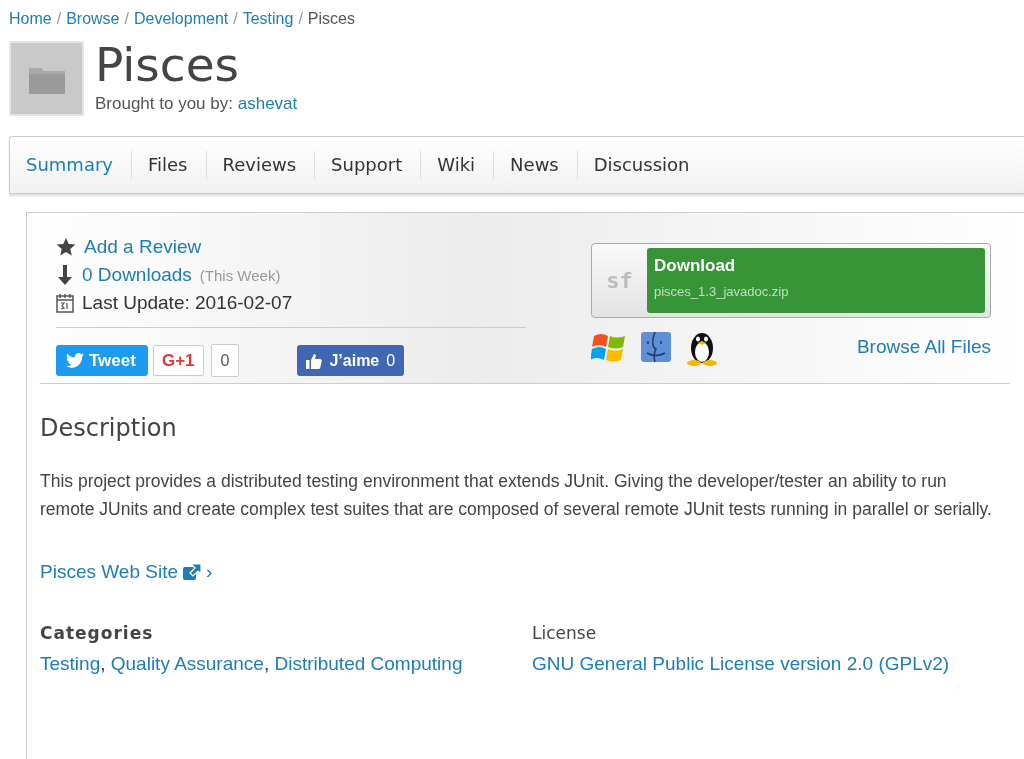  Describe the element at coordinates (314, 360) in the screenshot. I see `thumbs-up-icon` at that location.